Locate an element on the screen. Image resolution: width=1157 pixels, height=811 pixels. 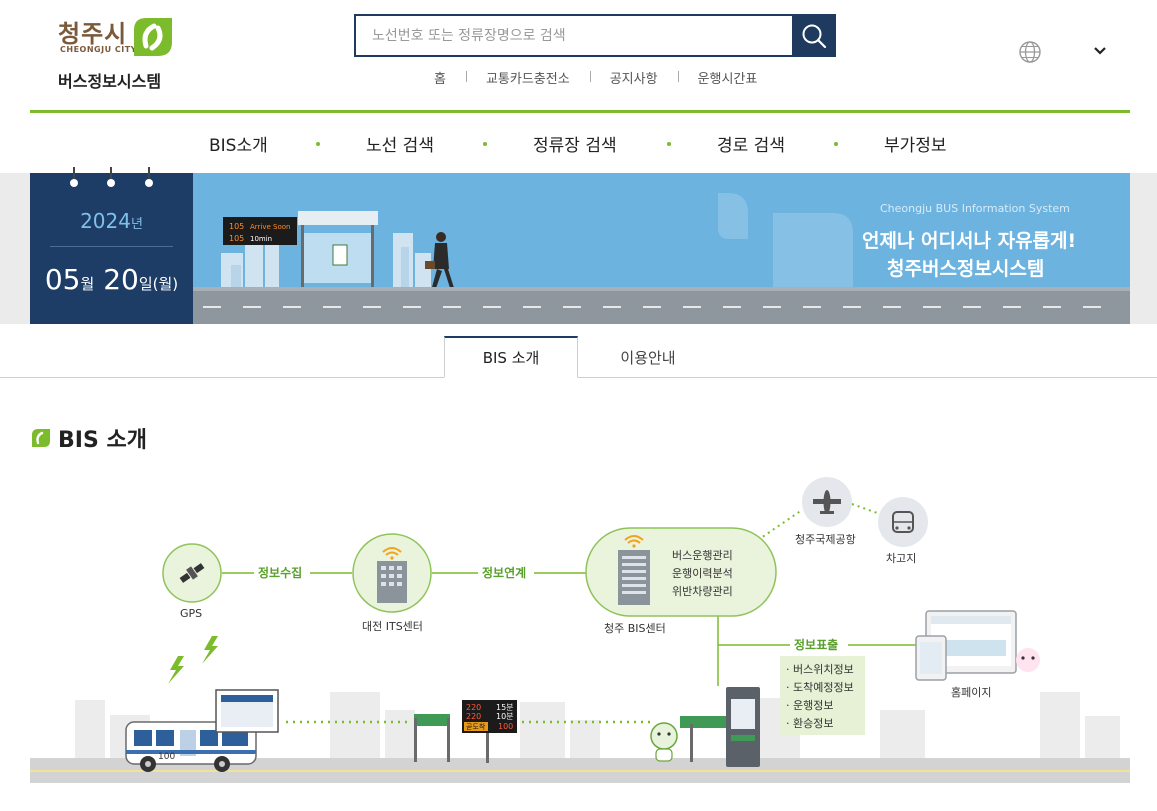
search-box is located at coordinates (595, 35).